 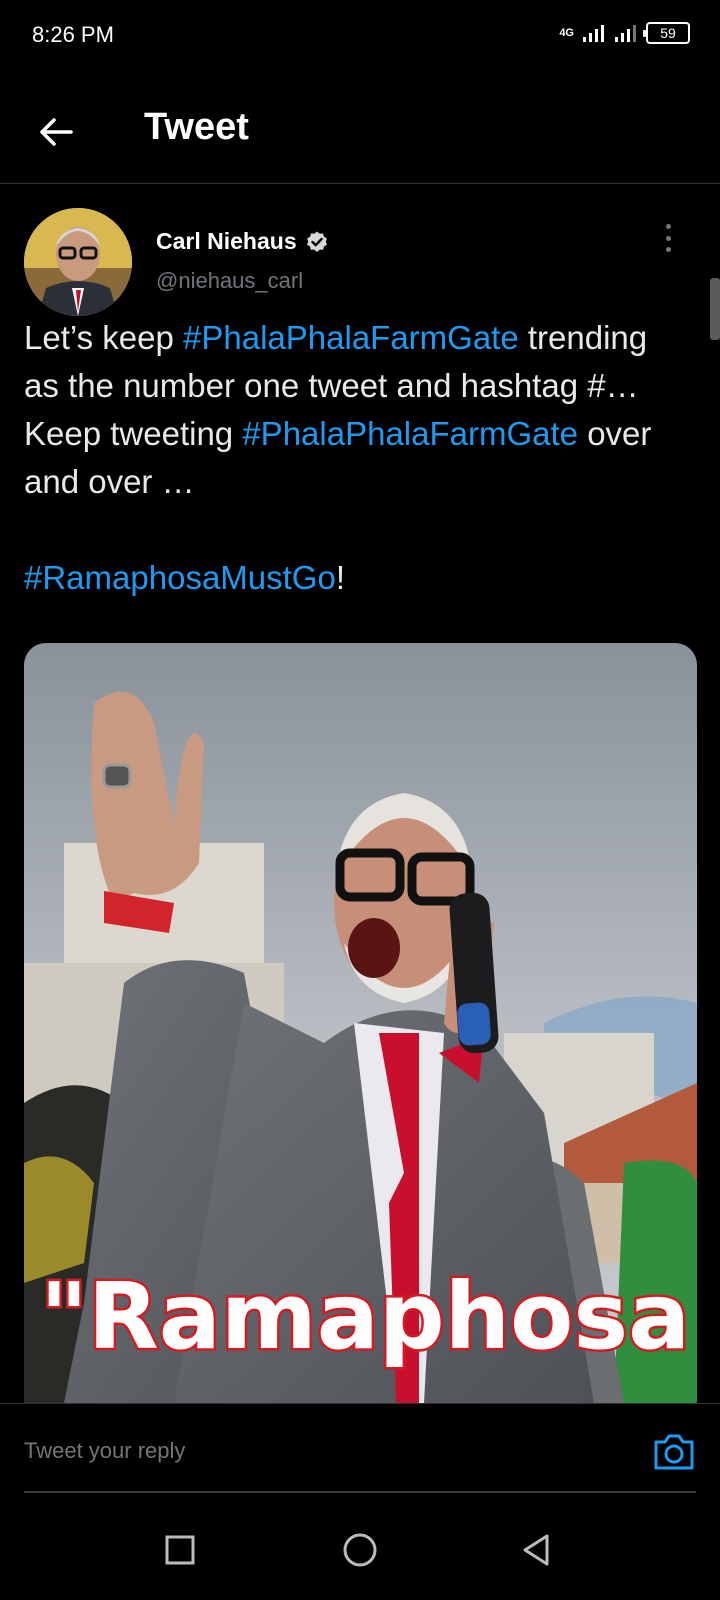 What do you see at coordinates (354, 578) in the screenshot?
I see `tweet-paragraph: #RamaphosaMustGo!` at bounding box center [354, 578].